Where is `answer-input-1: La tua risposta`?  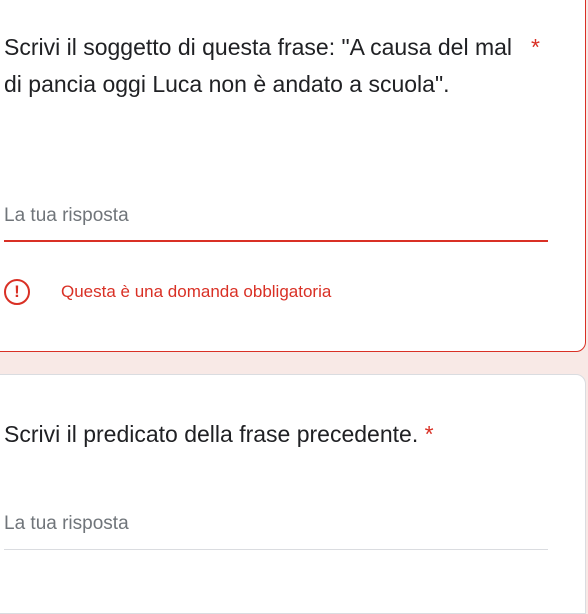
answer-input-1: La tua risposta is located at coordinates (276, 223).